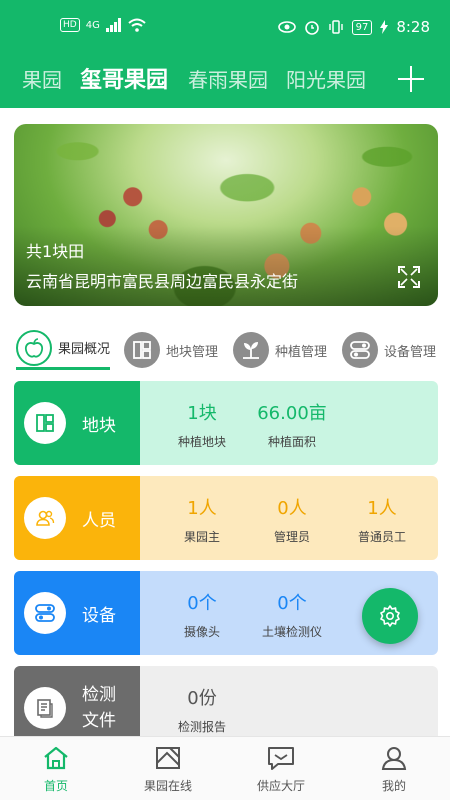 The width and height of the screenshot is (450, 800). Describe the element at coordinates (92, 25) in the screenshot. I see `network-label: 4G` at that location.